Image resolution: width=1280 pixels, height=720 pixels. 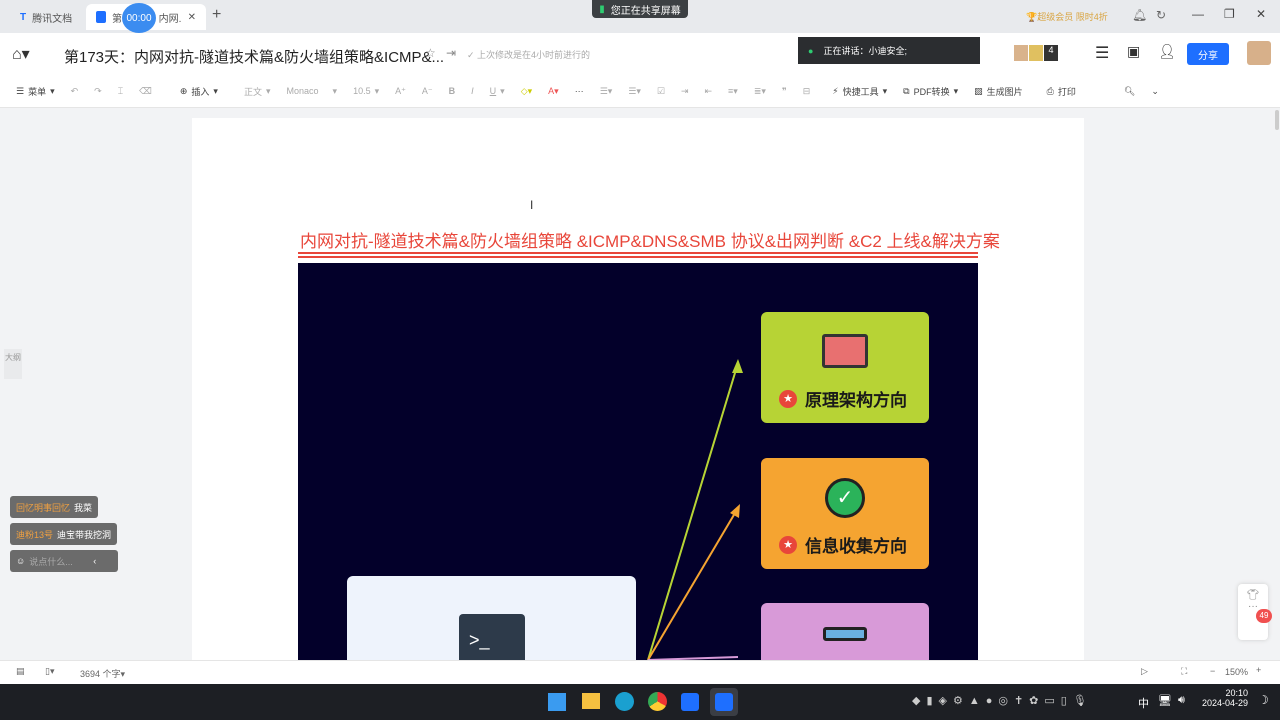 I want to click on undo-button: ↶, so click(x=75, y=91).